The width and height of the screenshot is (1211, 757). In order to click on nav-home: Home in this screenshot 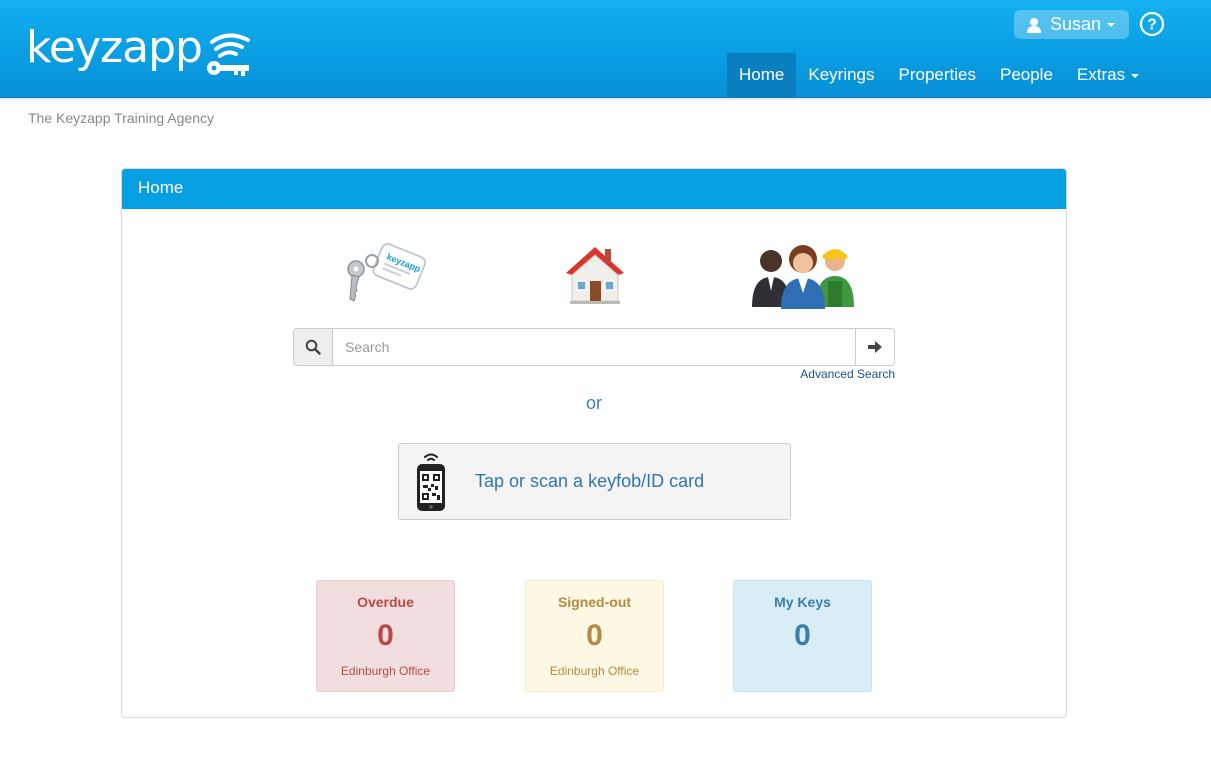, I will do `click(762, 75)`.